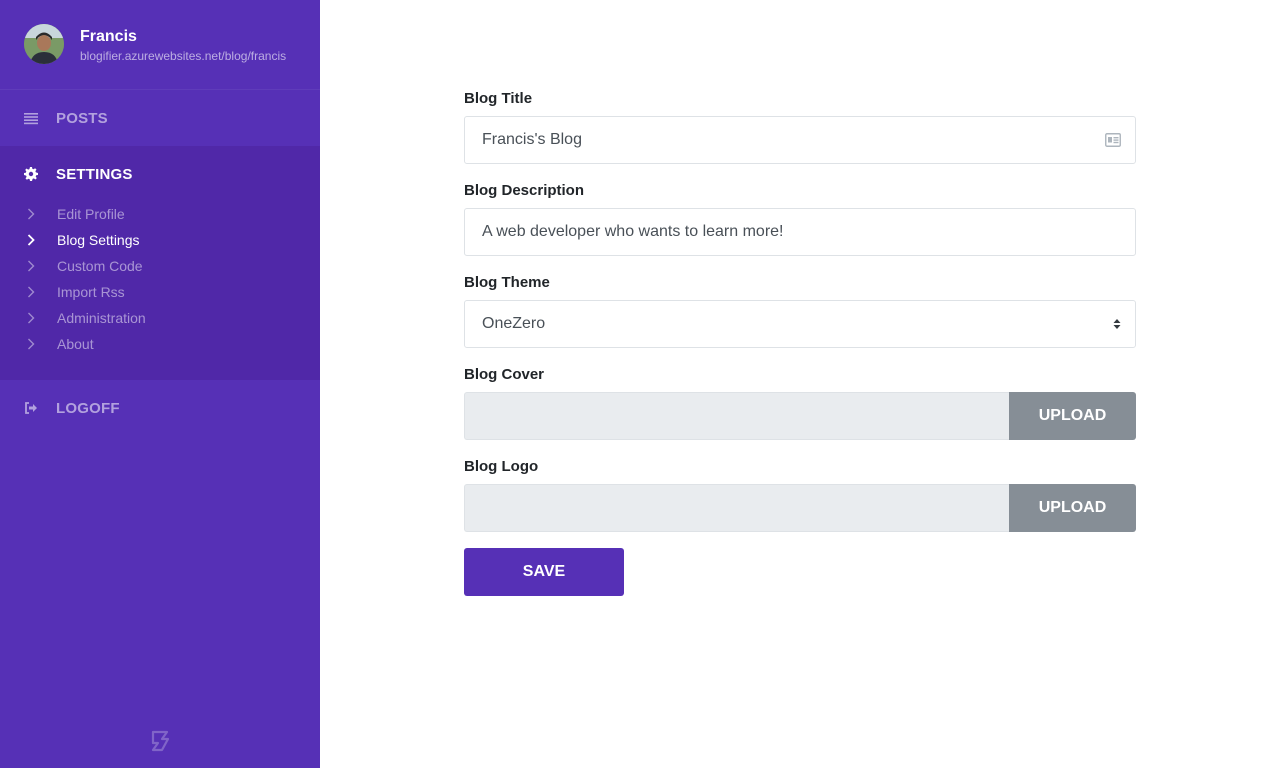  I want to click on blog-title-input: Francis's Blog, so click(800, 140).